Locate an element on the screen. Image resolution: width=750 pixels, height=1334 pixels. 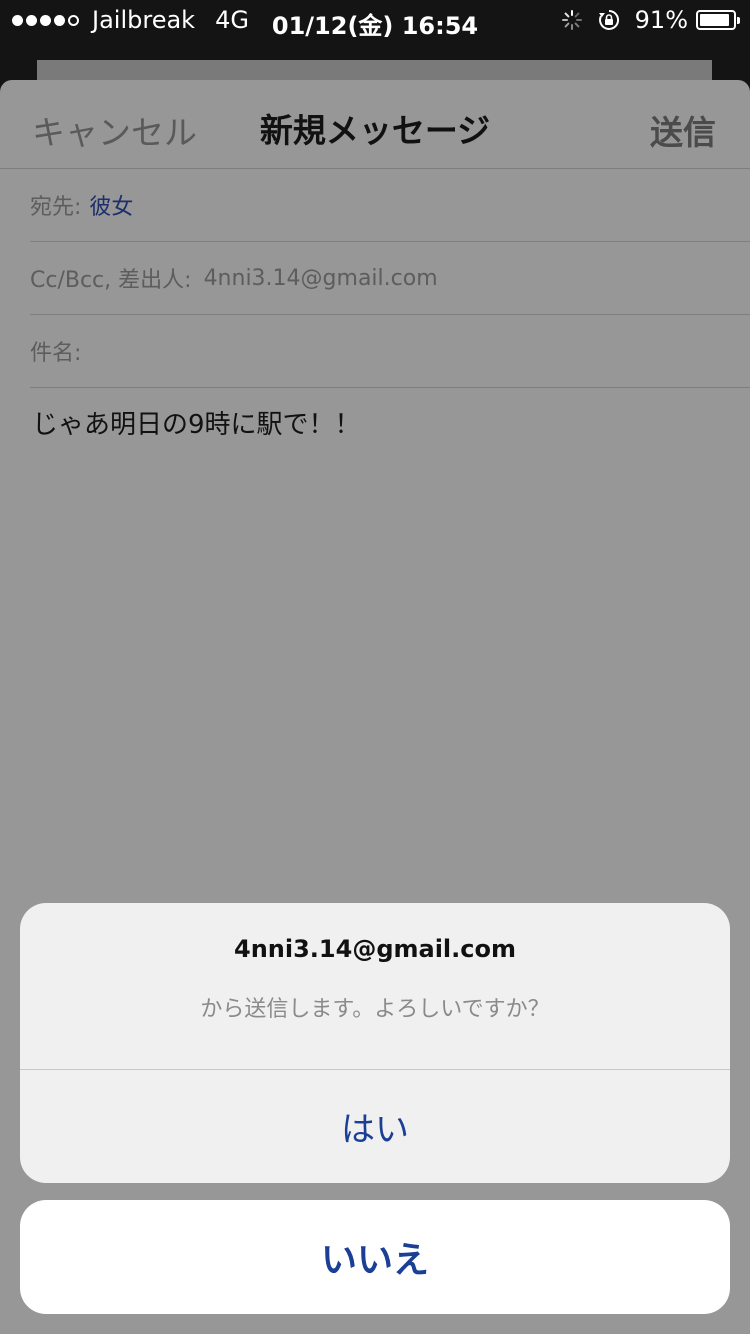
to-label: 宛先: is located at coordinates (56, 207).